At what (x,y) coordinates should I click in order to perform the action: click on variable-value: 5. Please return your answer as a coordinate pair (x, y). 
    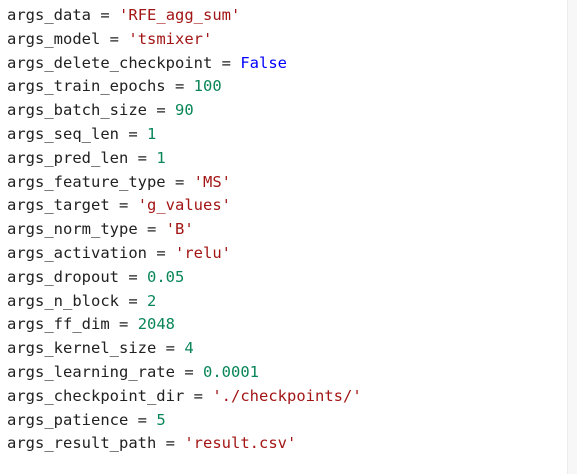
    Looking at the image, I should click on (161, 419).